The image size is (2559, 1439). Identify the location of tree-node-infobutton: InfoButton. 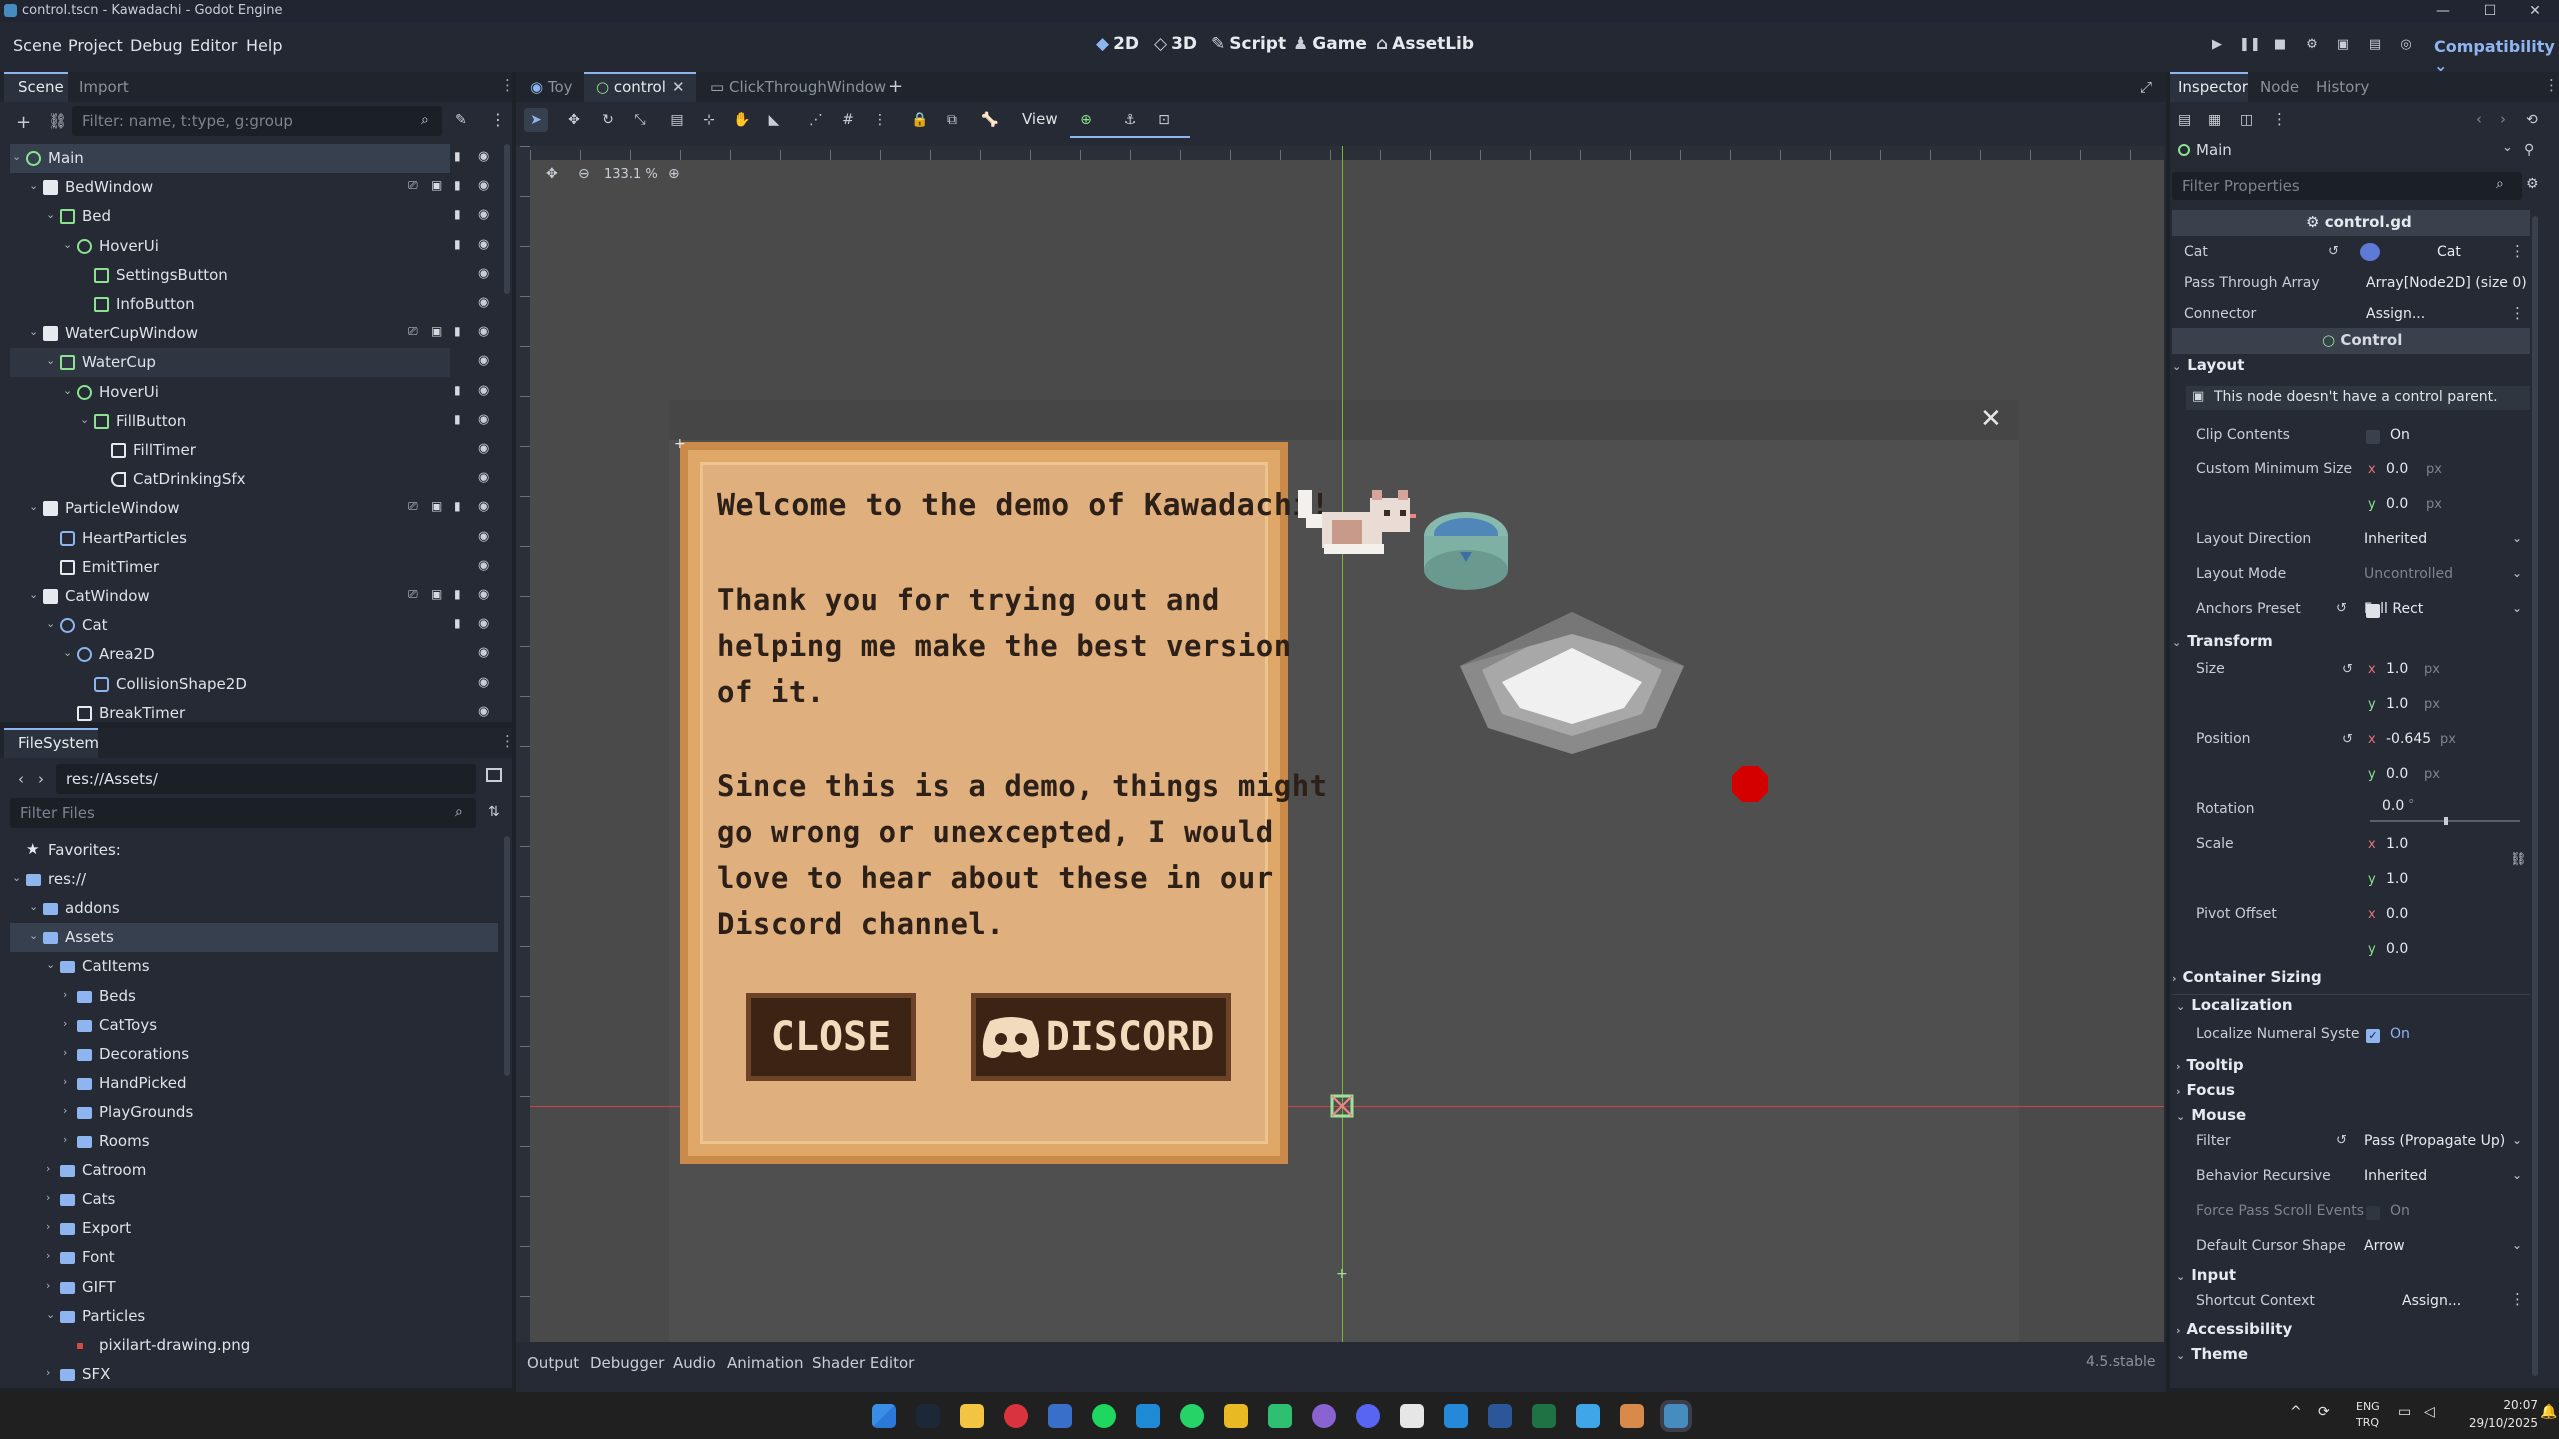
(230, 304).